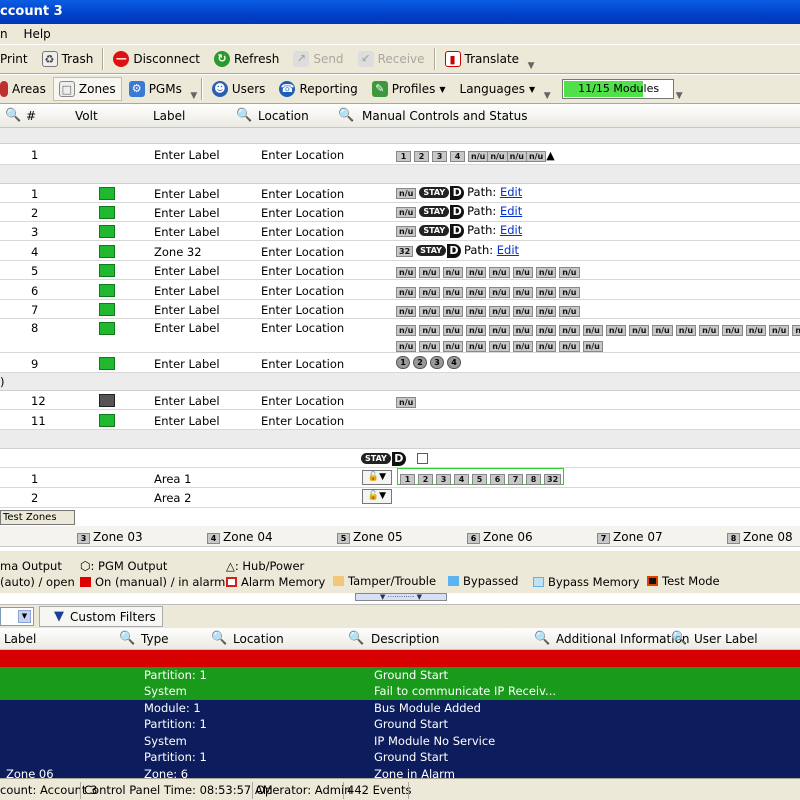 This screenshot has height=800, width=800. What do you see at coordinates (24, 616) in the screenshot?
I see `chevron-down-icon: ▼` at bounding box center [24, 616].